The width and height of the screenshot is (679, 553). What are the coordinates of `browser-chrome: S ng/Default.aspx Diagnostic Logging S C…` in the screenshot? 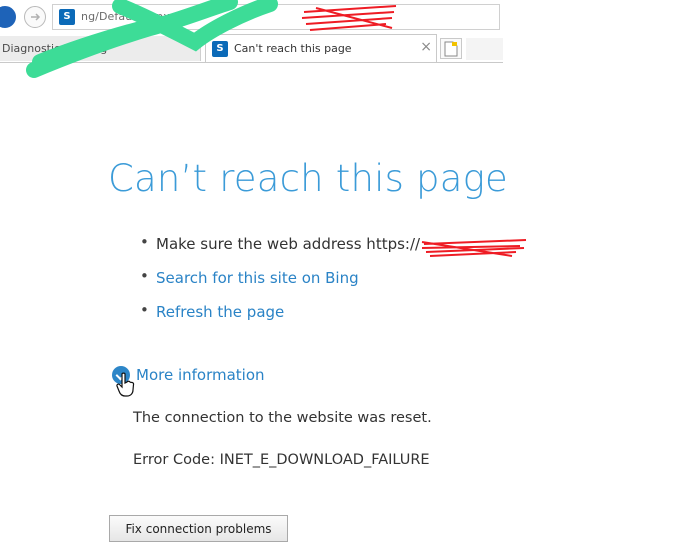 It's located at (251, 32).